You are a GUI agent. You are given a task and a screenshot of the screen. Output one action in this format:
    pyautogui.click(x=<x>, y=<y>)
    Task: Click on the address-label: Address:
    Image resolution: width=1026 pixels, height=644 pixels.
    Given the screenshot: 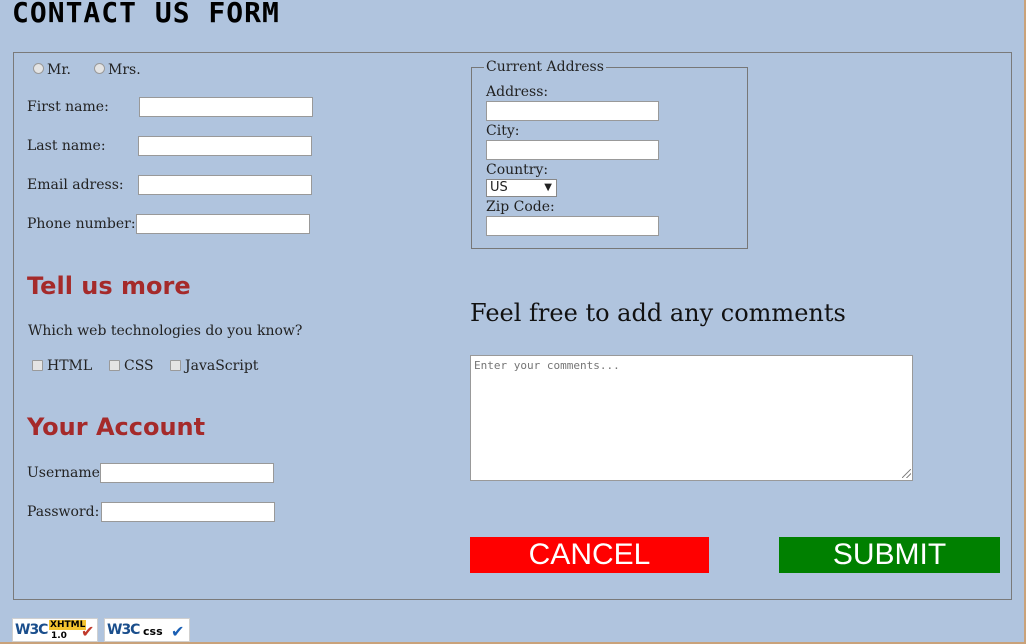 What is the action you would take?
    pyautogui.click(x=517, y=92)
    